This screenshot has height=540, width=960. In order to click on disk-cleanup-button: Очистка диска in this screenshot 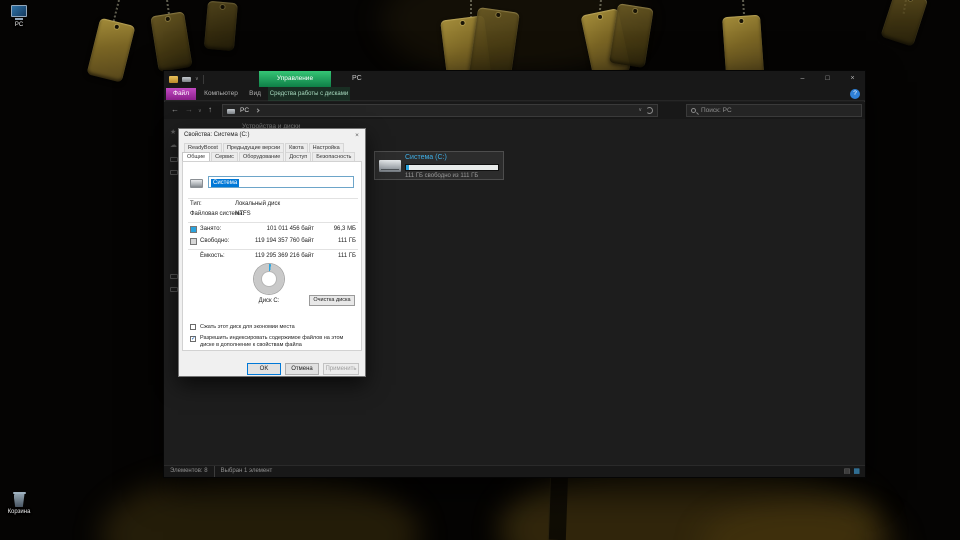, I will do `click(332, 300)`.